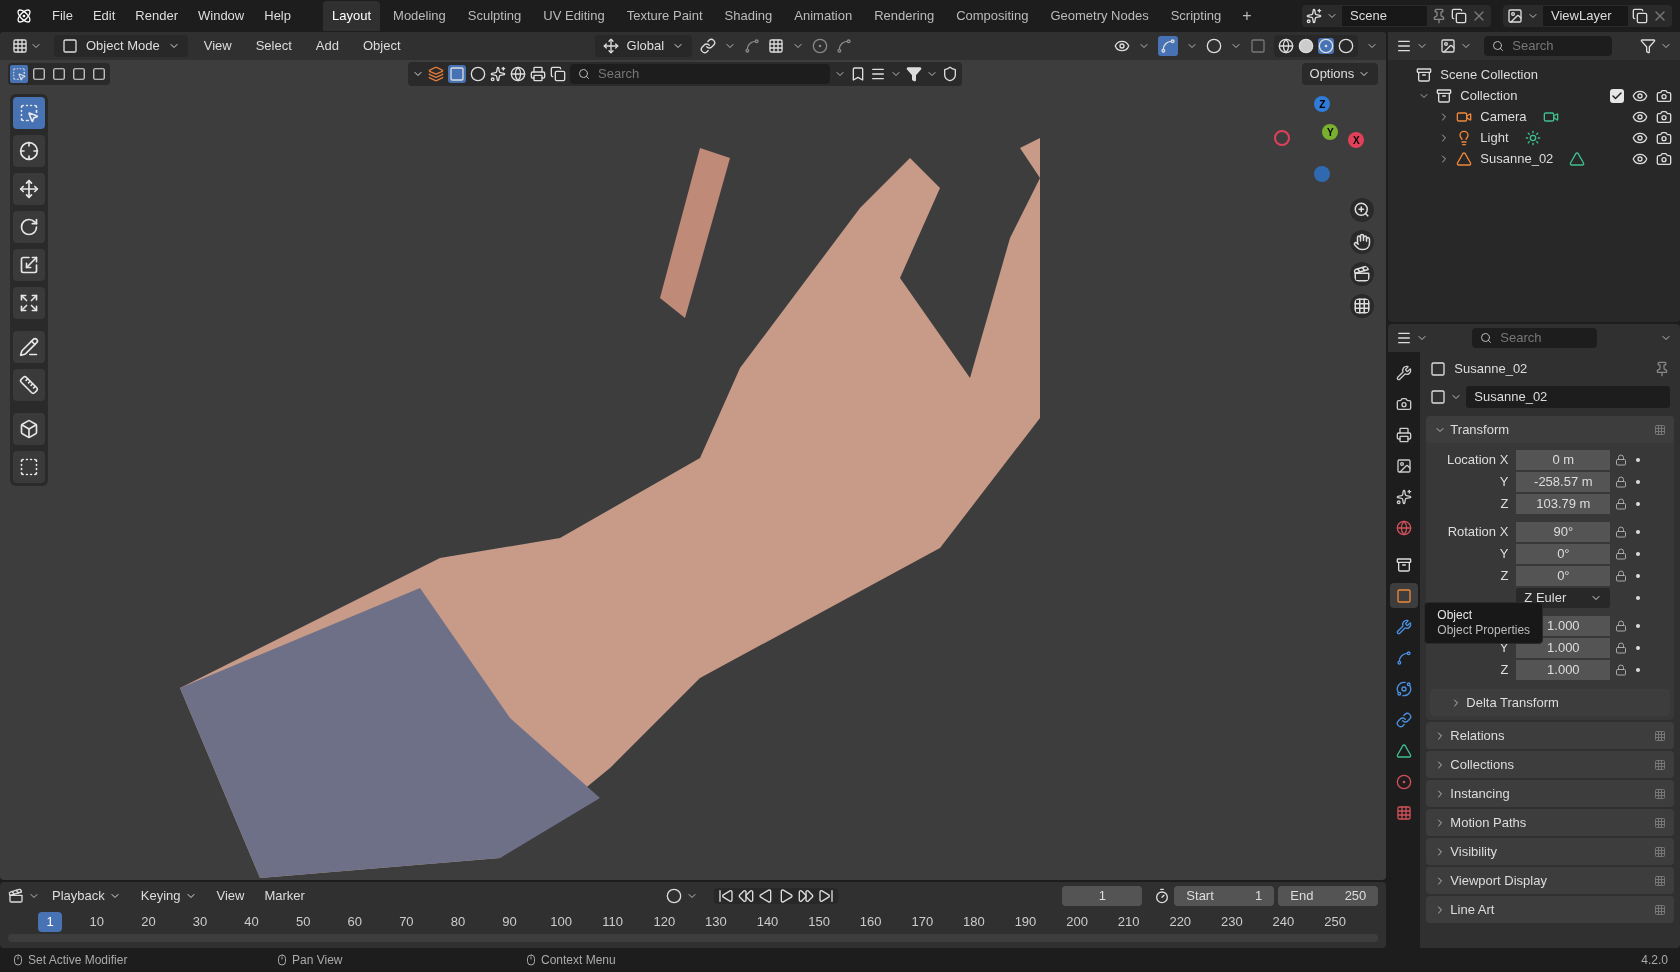 This screenshot has width=1680, height=972. I want to click on mode-dropdown: Object Mode, so click(121, 46).